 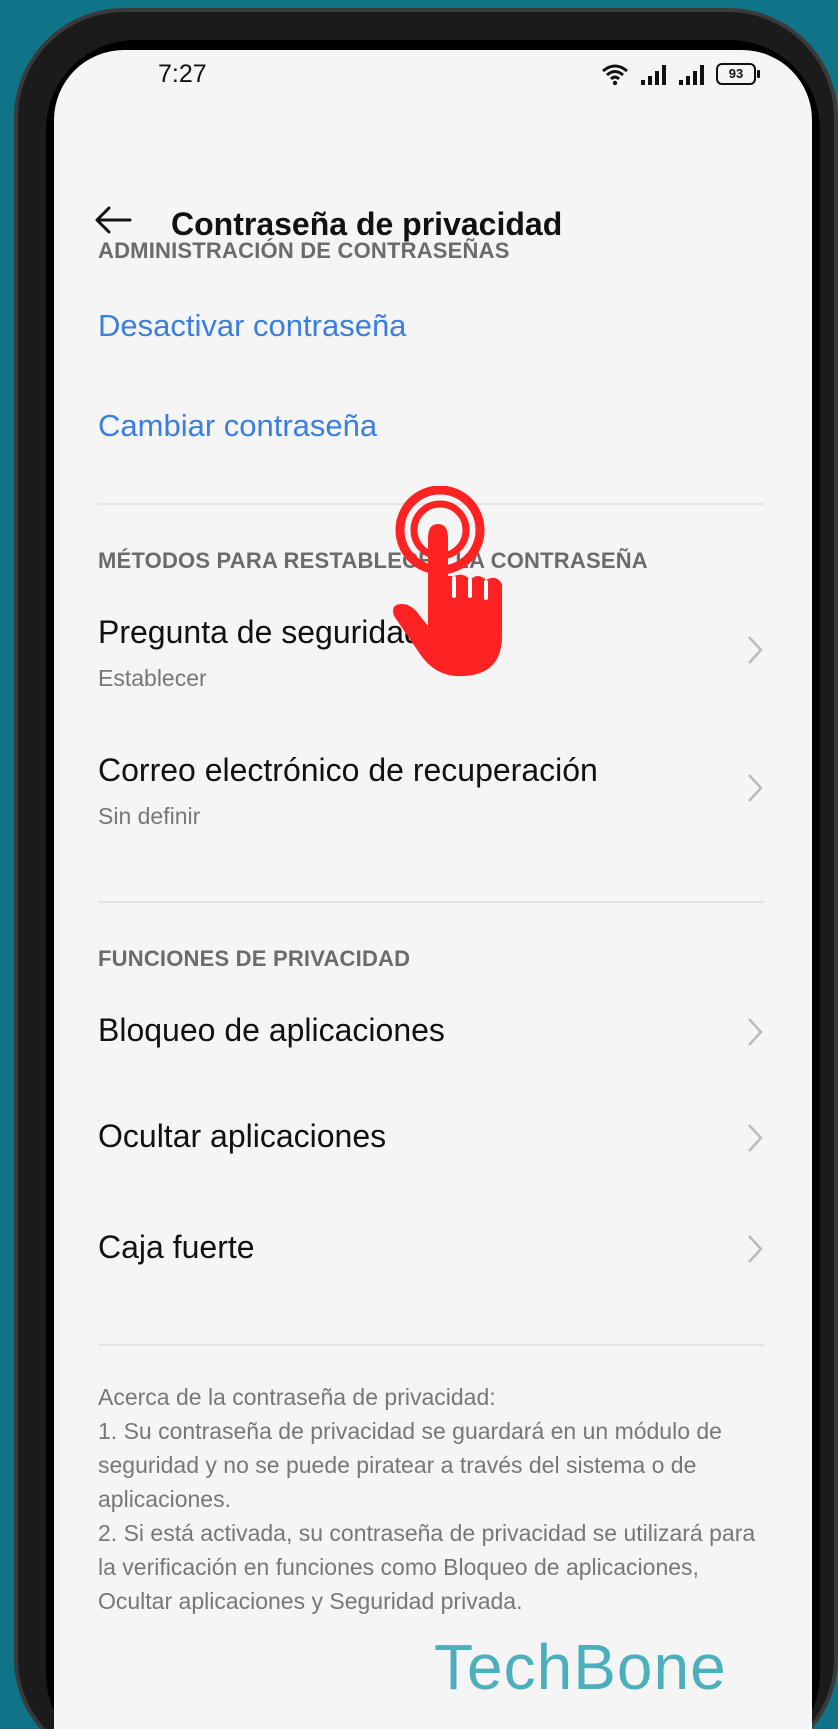 What do you see at coordinates (431, 1136) in the screenshot?
I see `hide-apps-item: Ocultar aplicaciones` at bounding box center [431, 1136].